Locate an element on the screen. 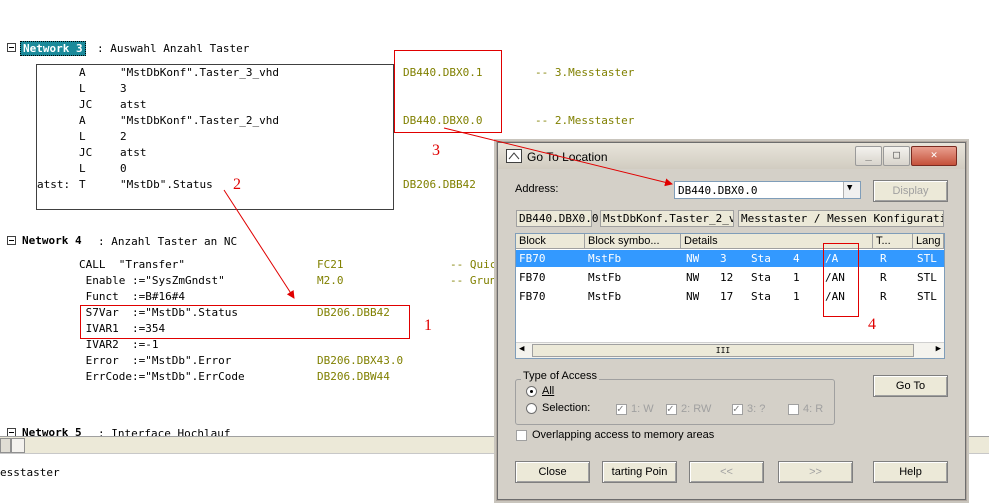 Image resolution: width=989 pixels, height=503 pixels. stl-operand: 2 is located at coordinates (123, 136).